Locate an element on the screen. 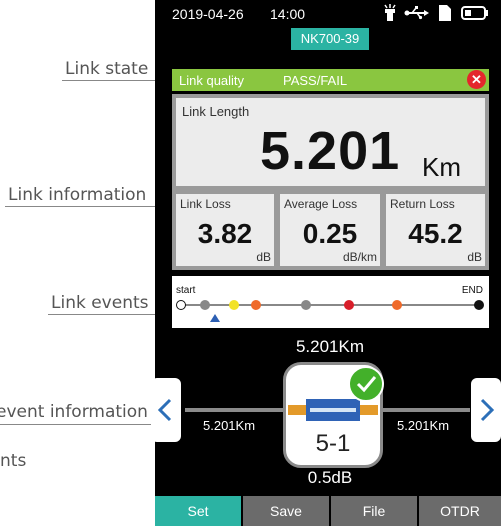 This screenshot has width=501, height=526. battery-icon is located at coordinates (474, 13).